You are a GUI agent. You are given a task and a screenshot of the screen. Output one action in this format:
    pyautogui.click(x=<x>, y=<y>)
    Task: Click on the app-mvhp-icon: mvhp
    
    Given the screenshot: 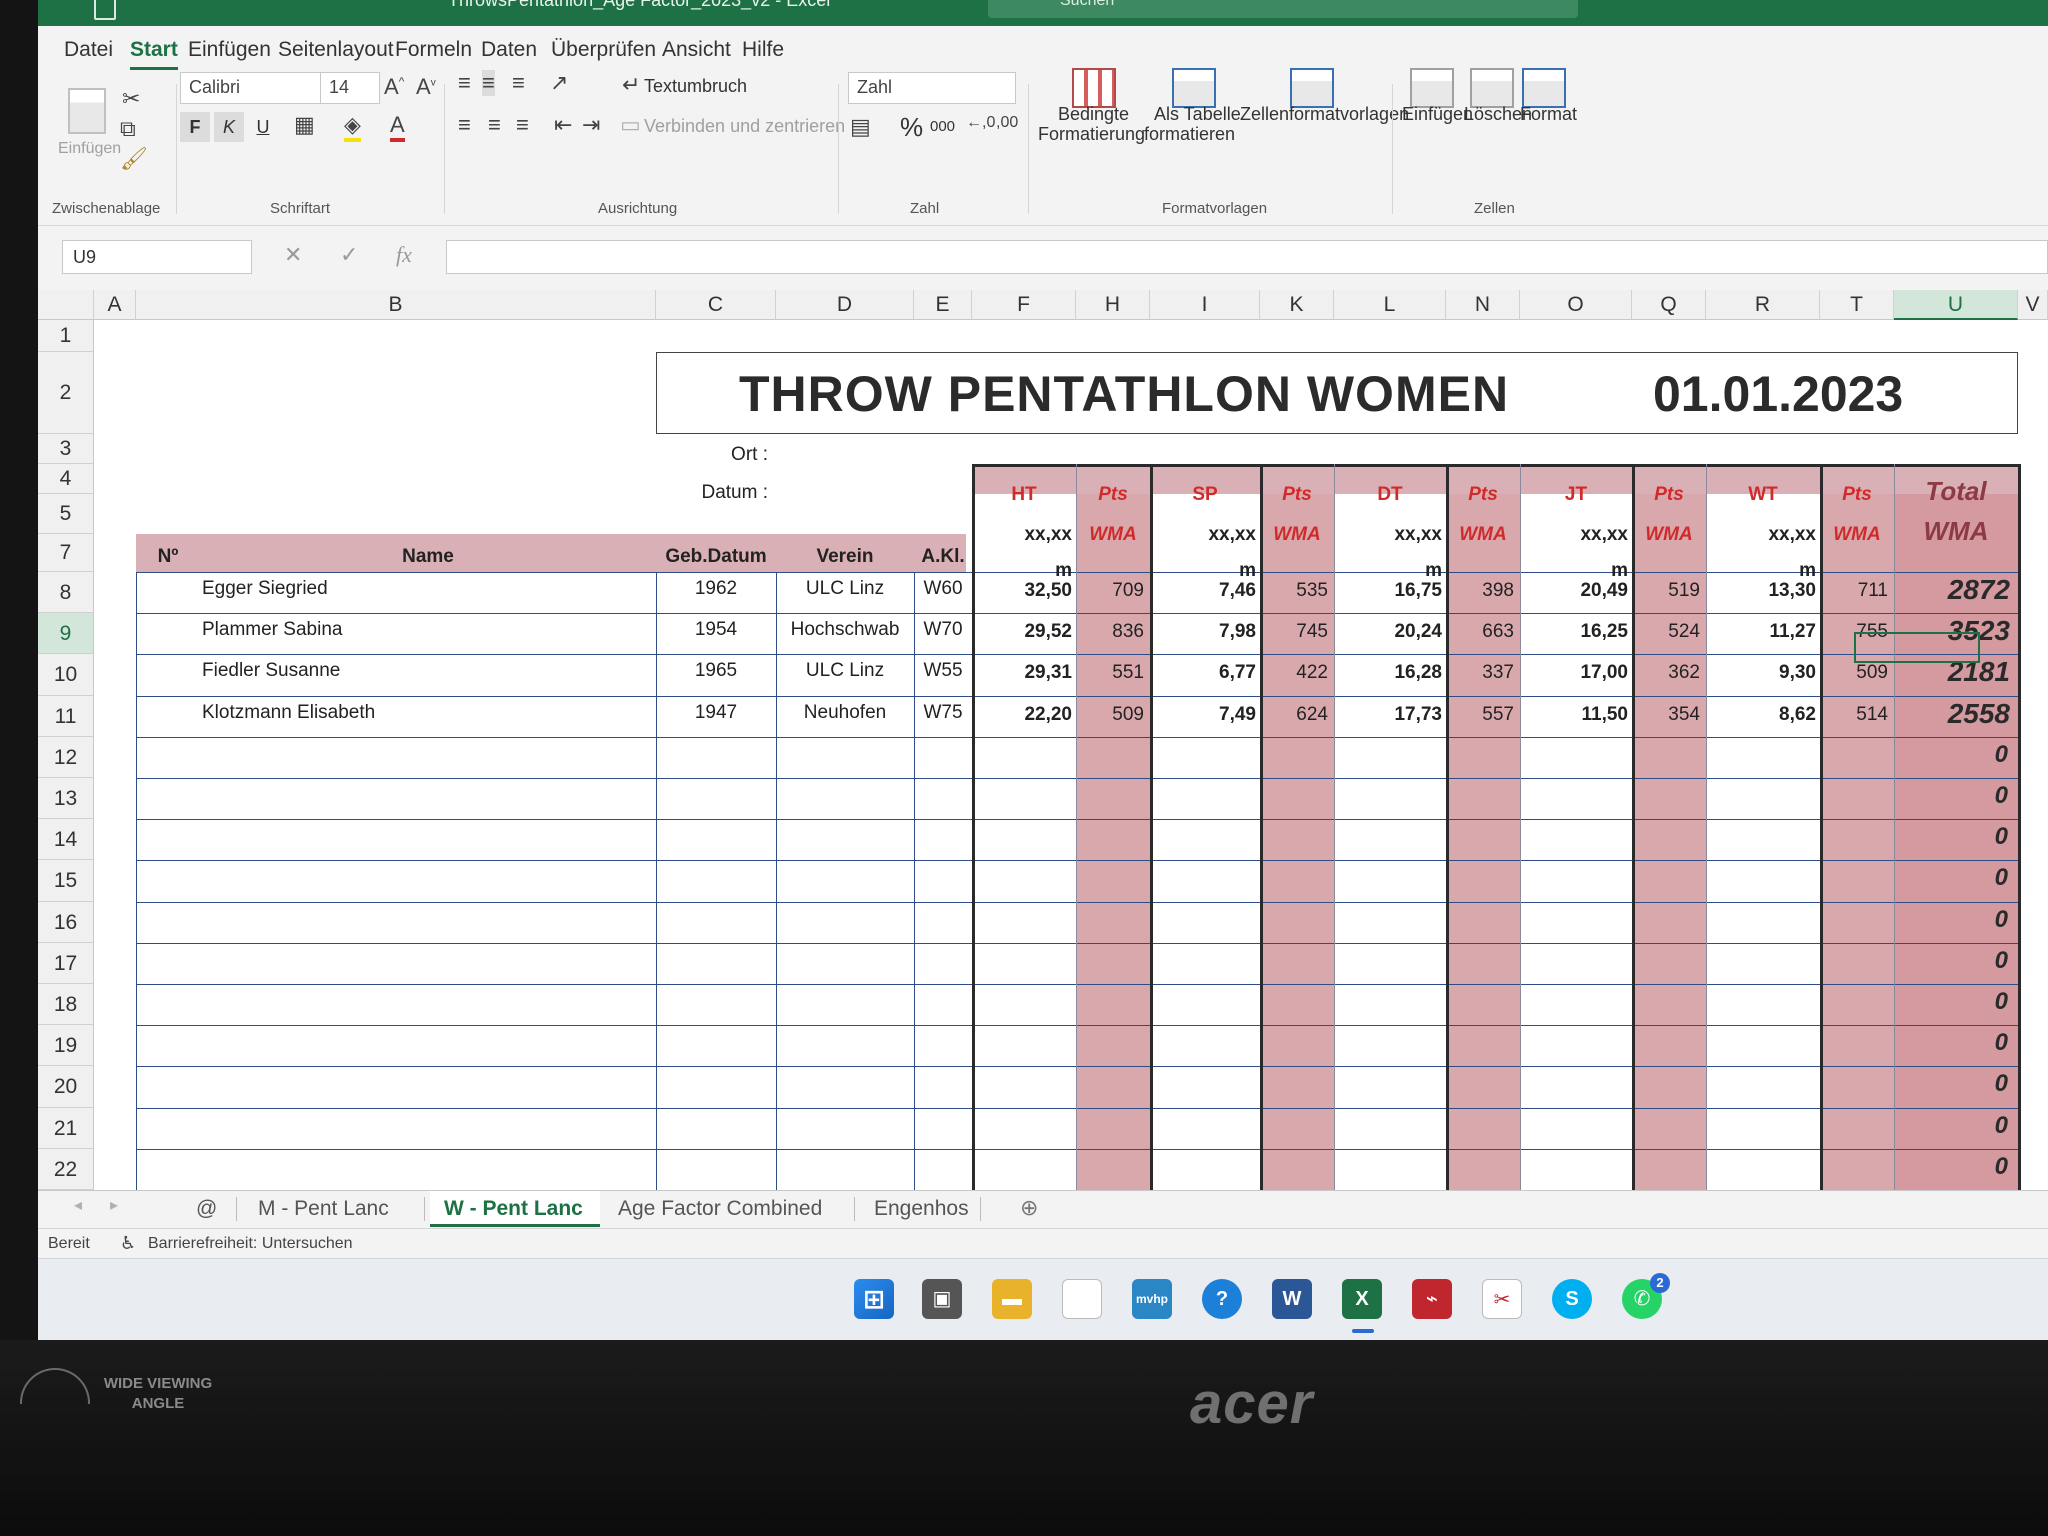 What is the action you would take?
    pyautogui.click(x=1152, y=1299)
    